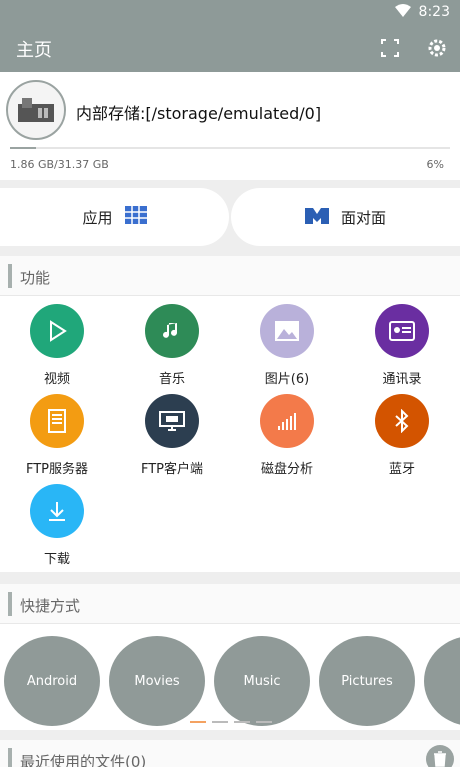  I want to click on shortcuts-title: 快捷方式, so click(50, 606).